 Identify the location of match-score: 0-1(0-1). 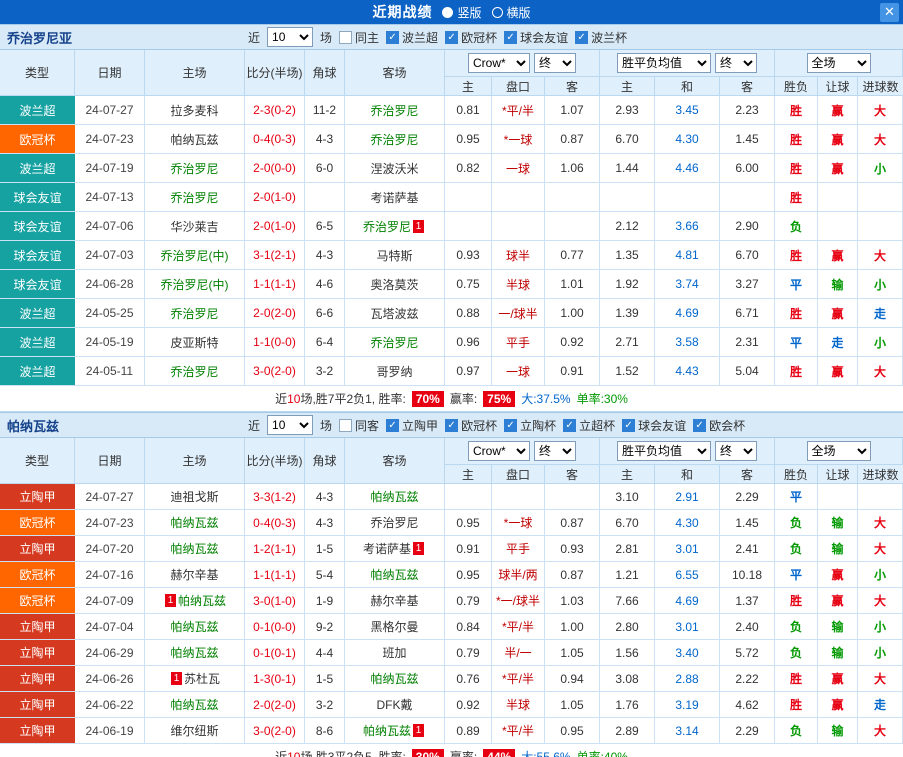
(275, 653).